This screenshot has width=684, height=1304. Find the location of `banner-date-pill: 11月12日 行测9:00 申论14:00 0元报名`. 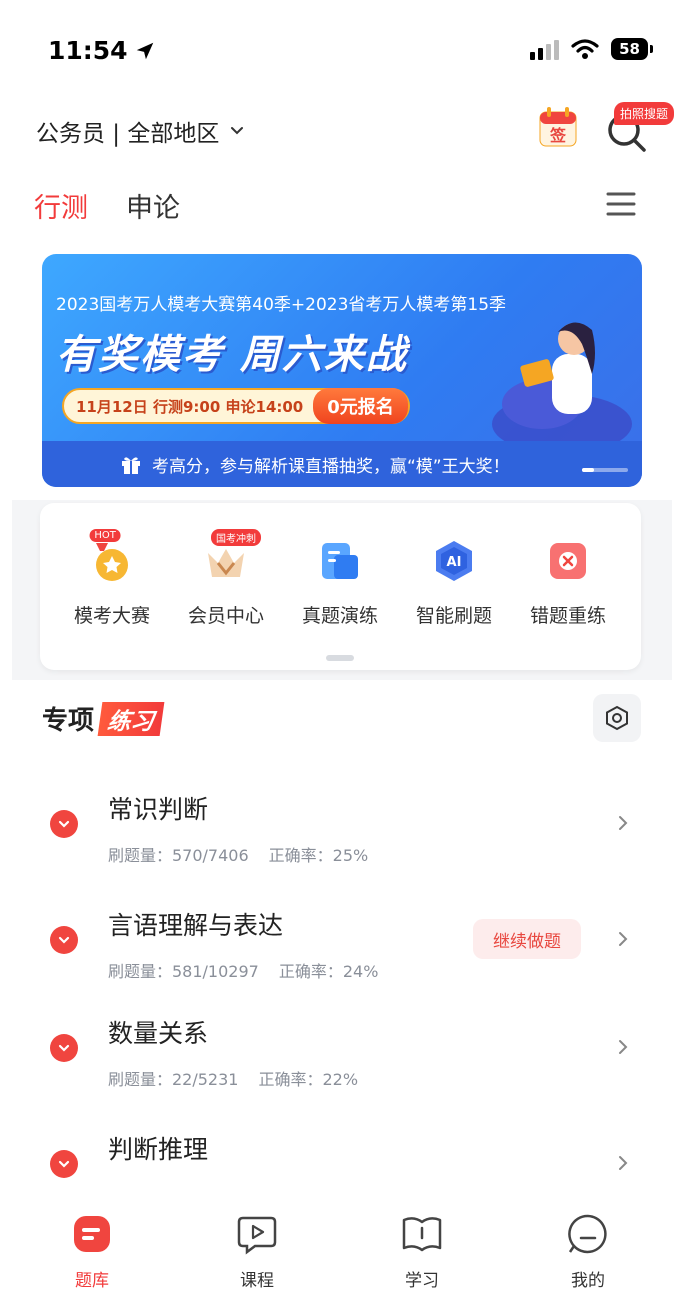

banner-date-pill: 11月12日 行测9:00 申论14:00 0元报名 is located at coordinates (236, 406).